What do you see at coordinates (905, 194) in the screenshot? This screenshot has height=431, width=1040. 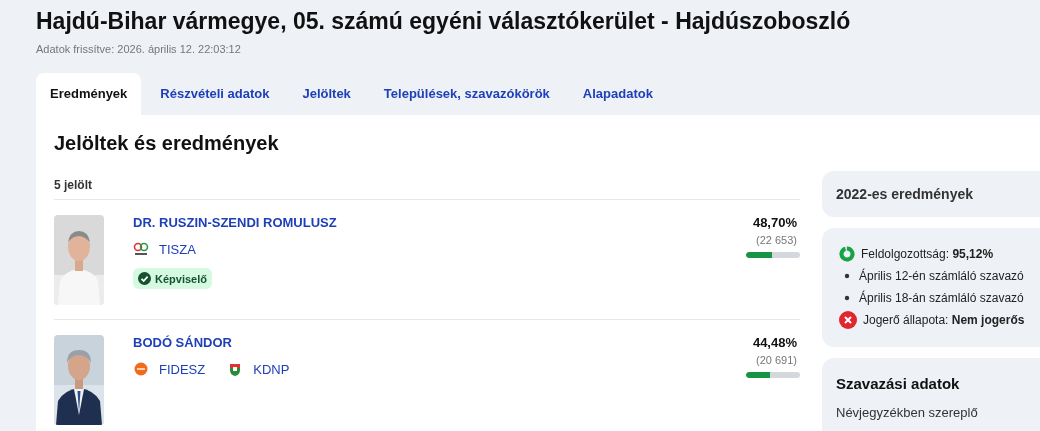 I see `card-title: 2022-es eredmények` at bounding box center [905, 194].